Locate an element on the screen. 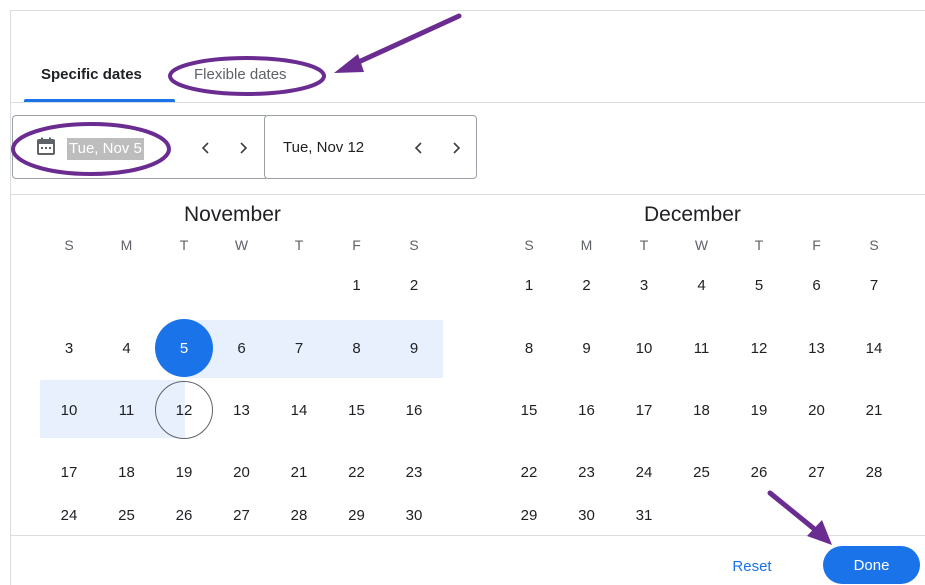 Image resolution: width=925 pixels, height=585 pixels. end-prev-chevron-icon is located at coordinates (419, 148).